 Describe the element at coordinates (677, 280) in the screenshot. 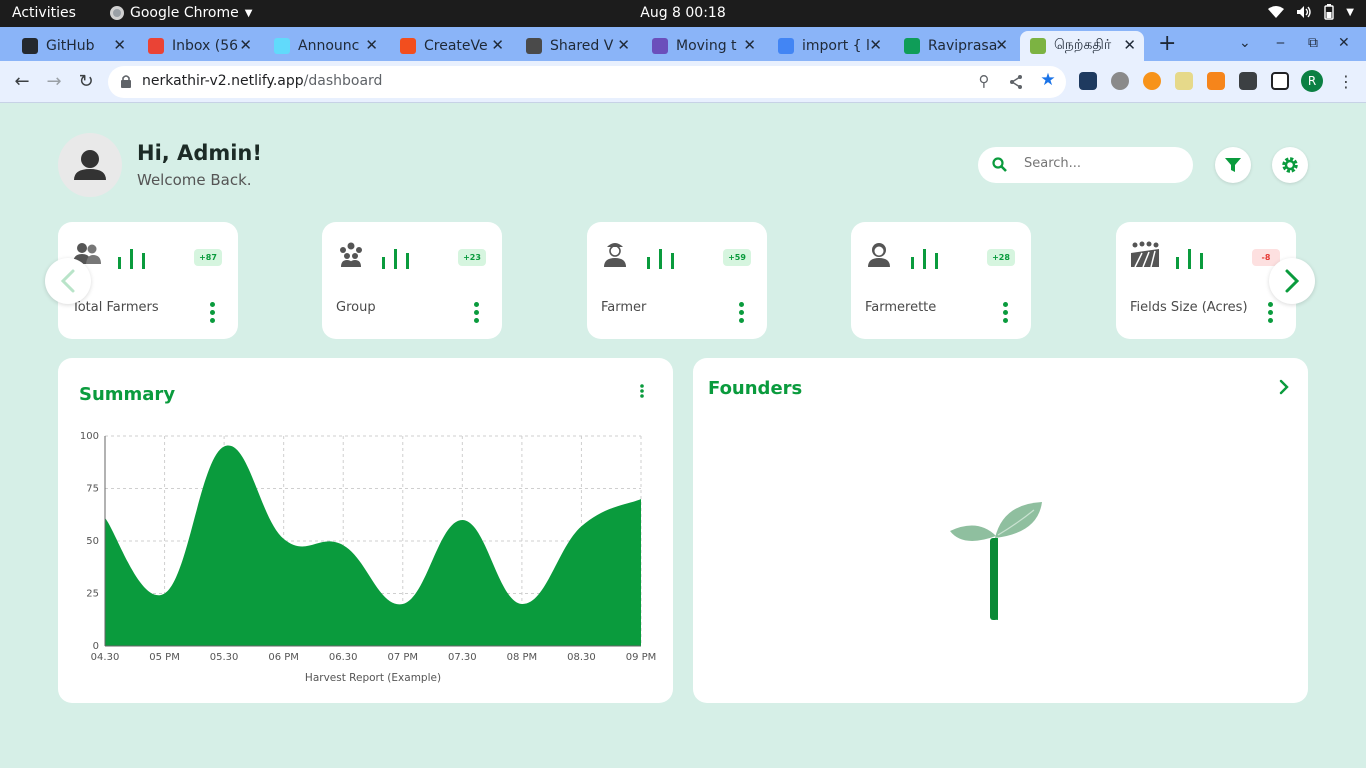

I see `stat-card: +59 Farmer` at that location.